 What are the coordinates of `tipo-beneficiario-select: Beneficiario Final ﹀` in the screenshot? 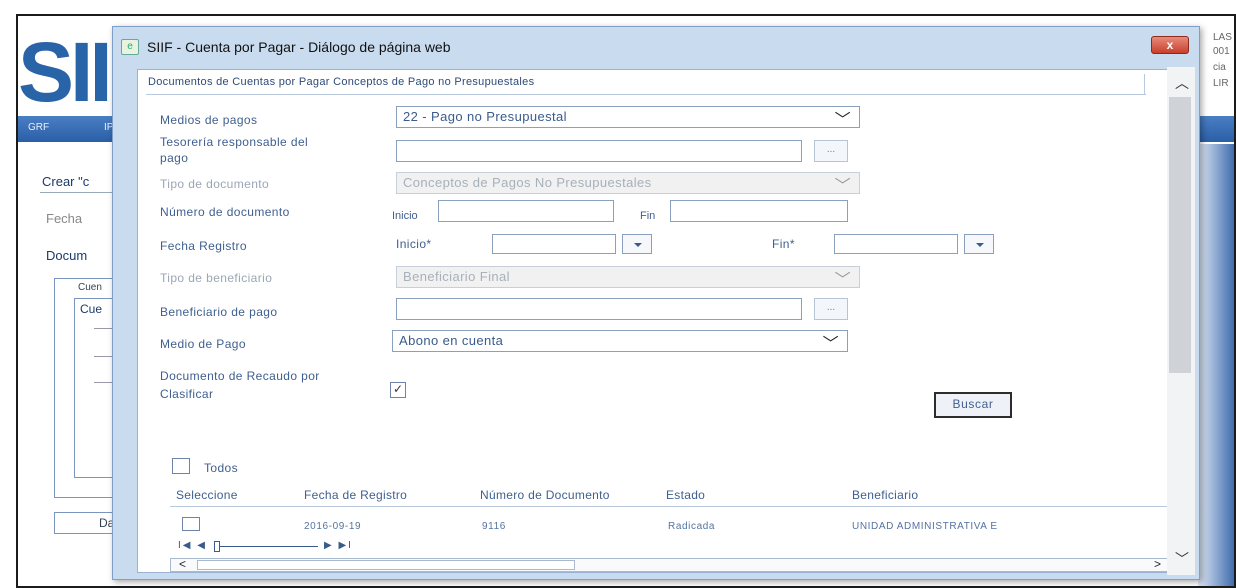 It's located at (628, 277).